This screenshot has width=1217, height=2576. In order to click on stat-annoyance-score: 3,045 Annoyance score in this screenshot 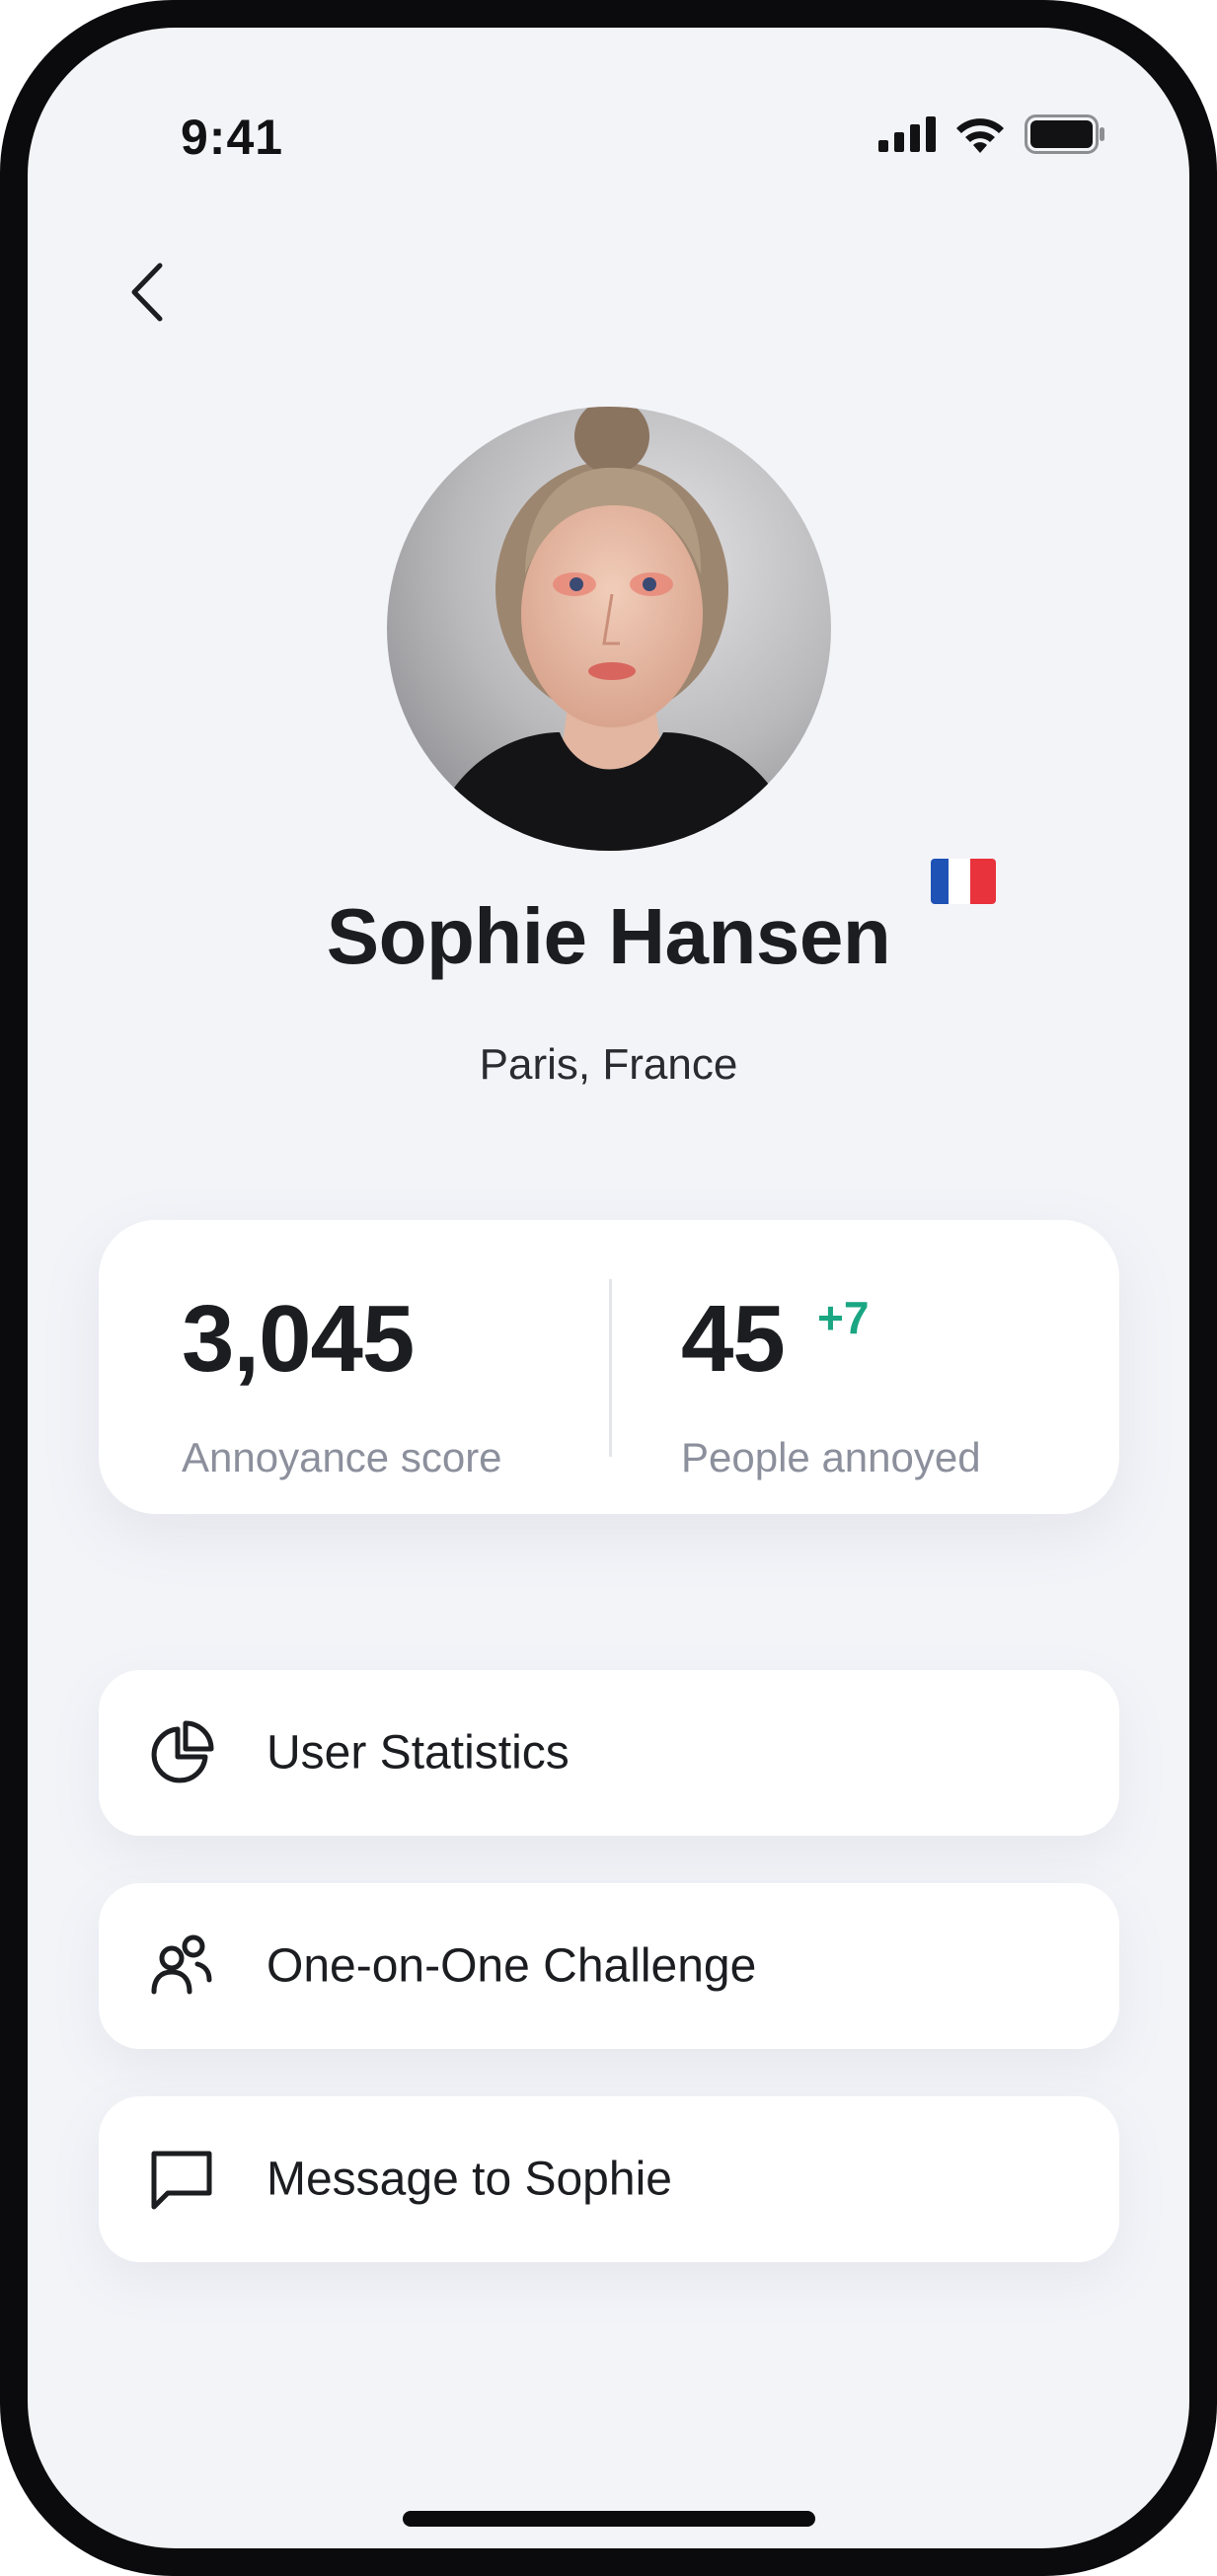, I will do `click(354, 1367)`.